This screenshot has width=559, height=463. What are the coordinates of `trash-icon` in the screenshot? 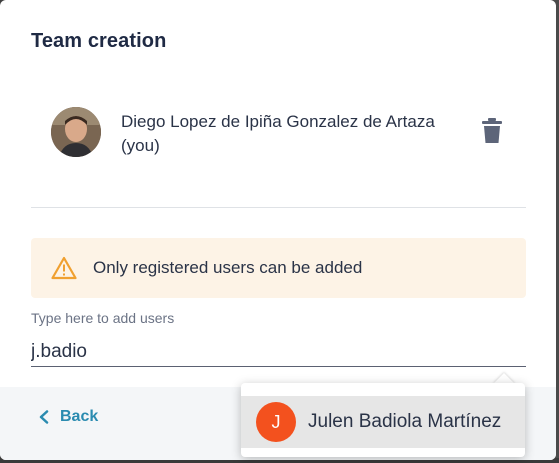 It's located at (492, 130).